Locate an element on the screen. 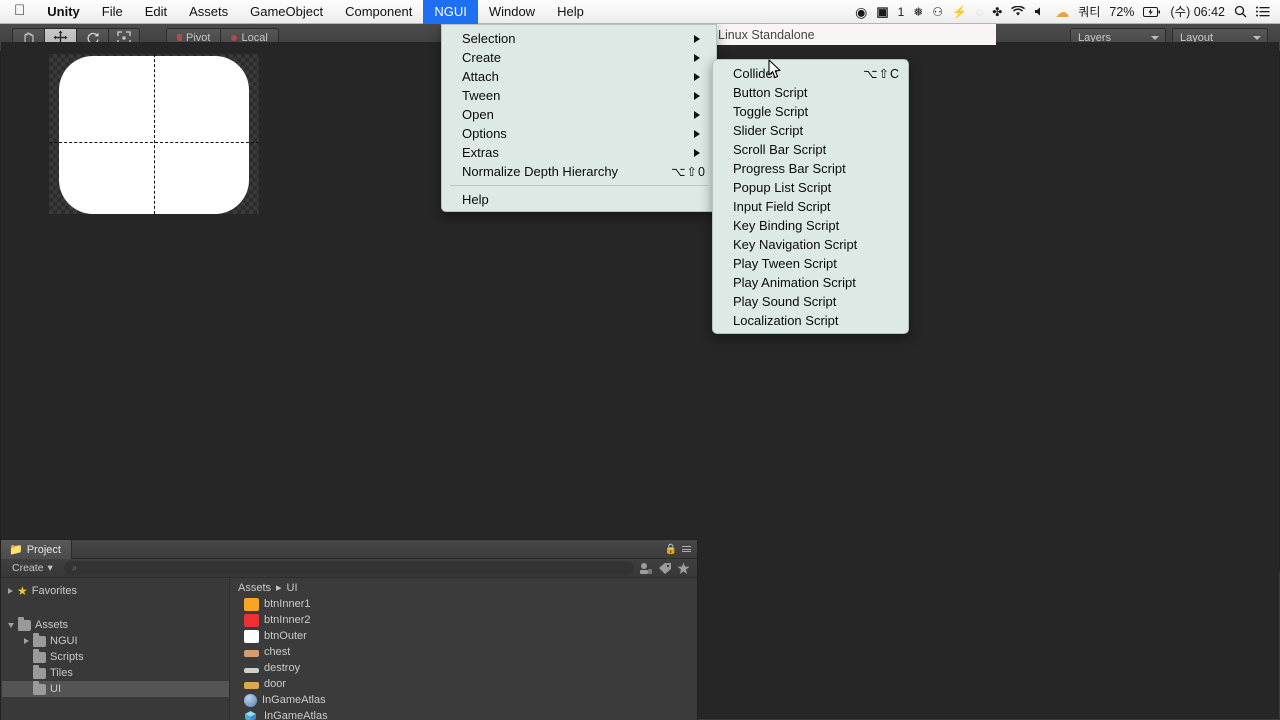 This screenshot has width=1280, height=720. submenu-item-toggle-script: Toggle Script is located at coordinates (810, 111).